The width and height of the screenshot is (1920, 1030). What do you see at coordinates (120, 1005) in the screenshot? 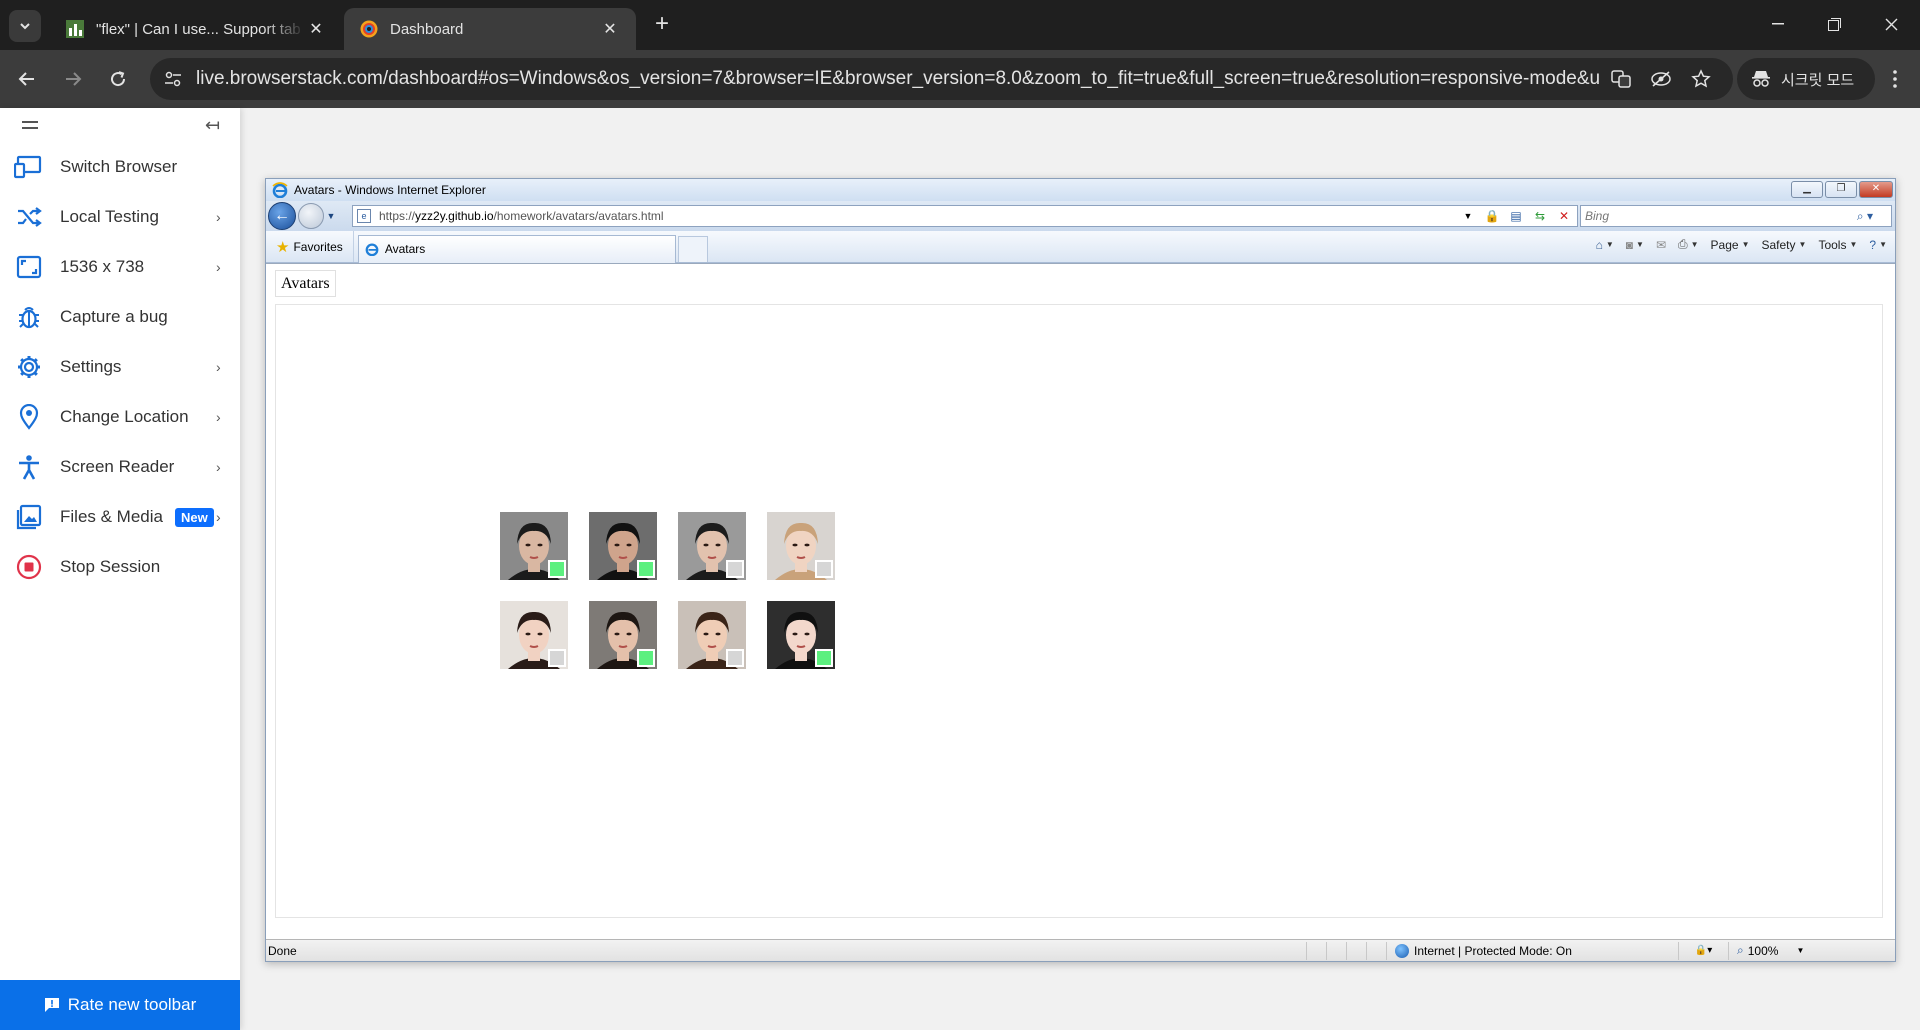
I see `rate-toolbar-button: Rate new toolbar` at bounding box center [120, 1005].